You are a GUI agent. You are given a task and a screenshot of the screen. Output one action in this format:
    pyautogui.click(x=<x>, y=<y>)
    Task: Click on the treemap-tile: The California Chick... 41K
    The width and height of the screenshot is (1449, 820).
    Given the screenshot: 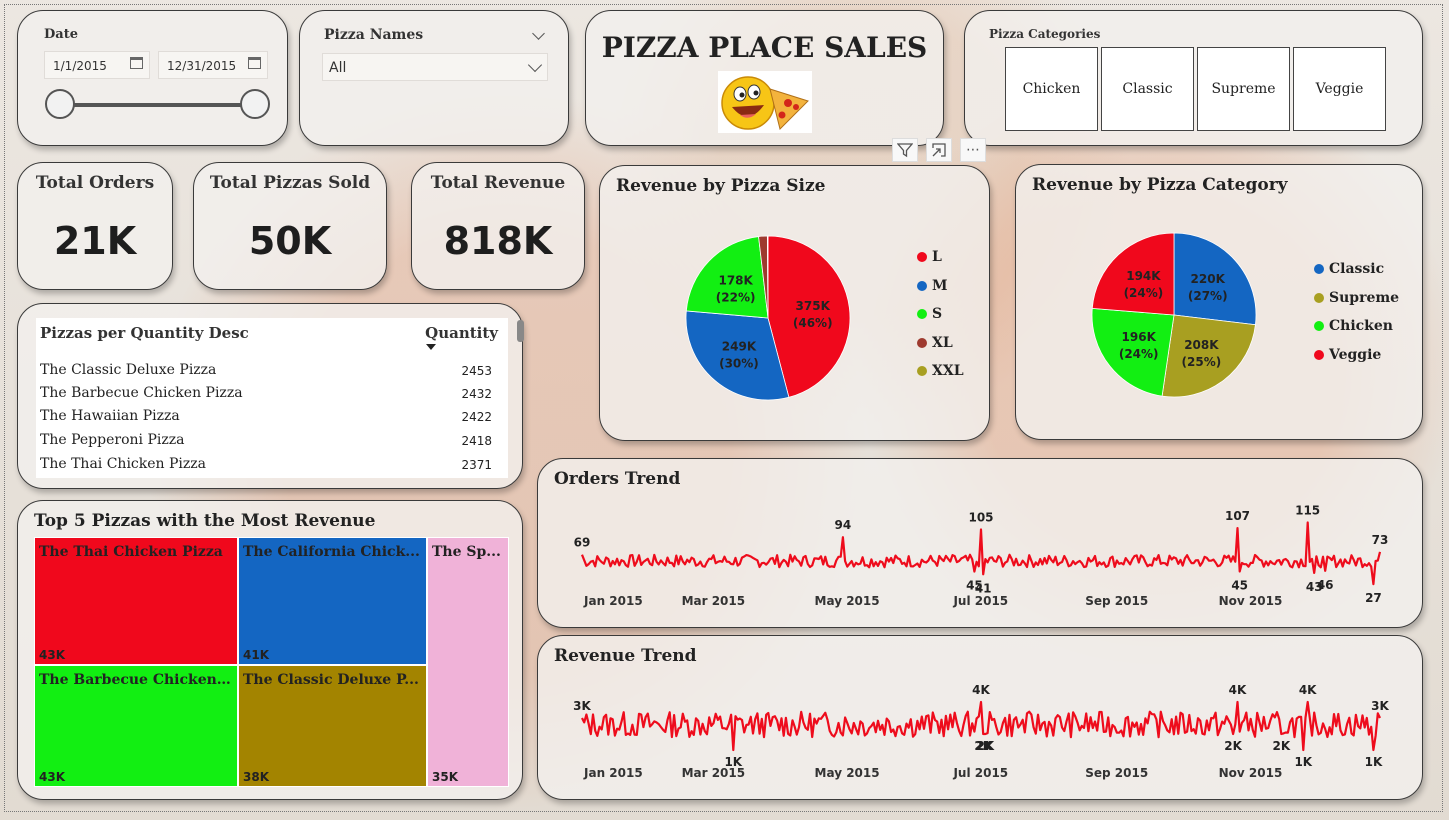 What is the action you would take?
    pyautogui.click(x=332, y=601)
    